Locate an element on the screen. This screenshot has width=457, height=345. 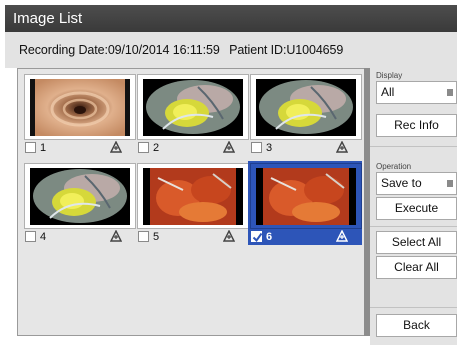
image-number: 2 is located at coordinates (156, 148).